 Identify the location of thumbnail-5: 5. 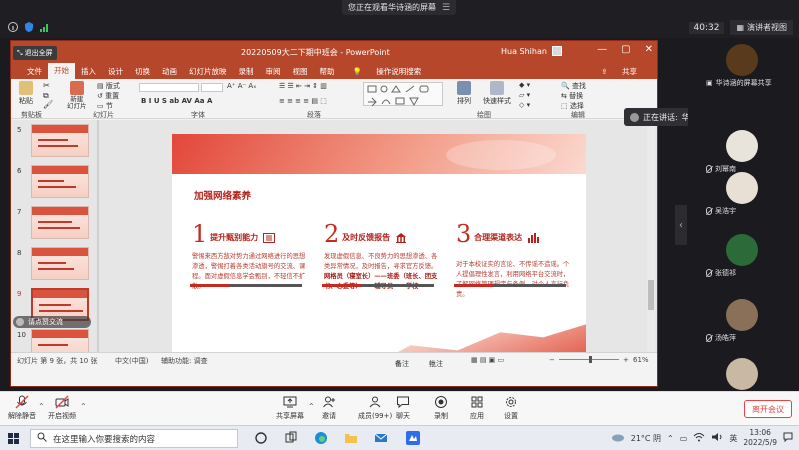
(56, 142).